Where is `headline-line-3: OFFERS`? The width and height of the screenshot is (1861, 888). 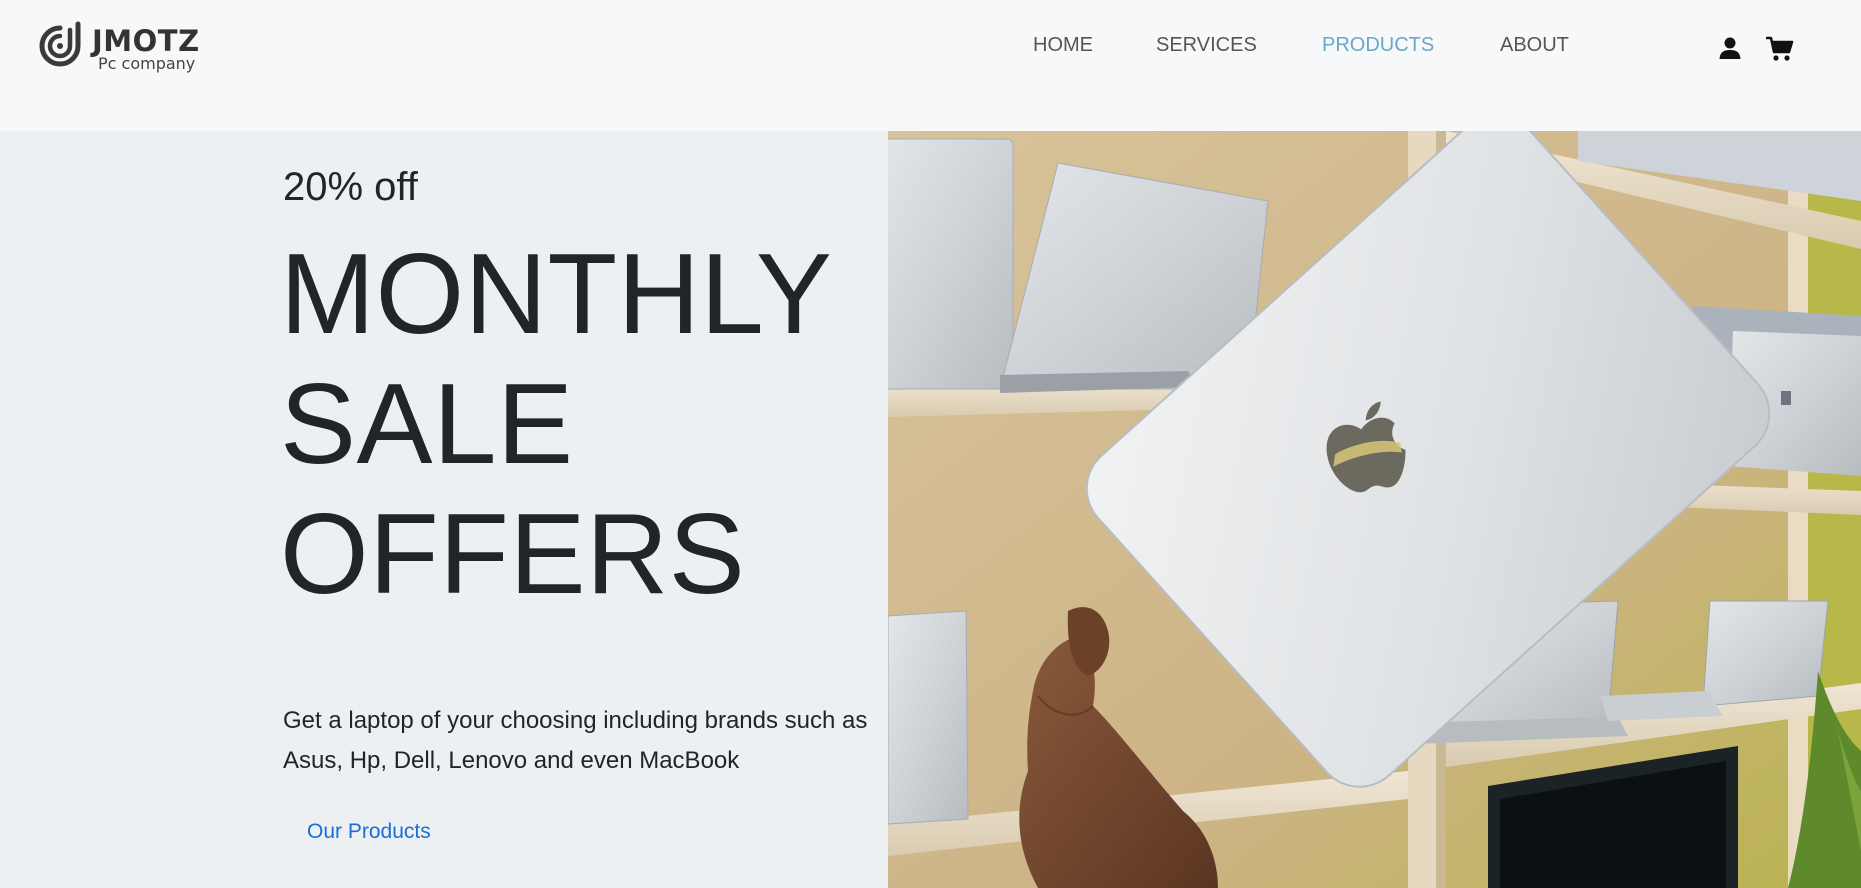
headline-line-3: OFFERS is located at coordinates (513, 554).